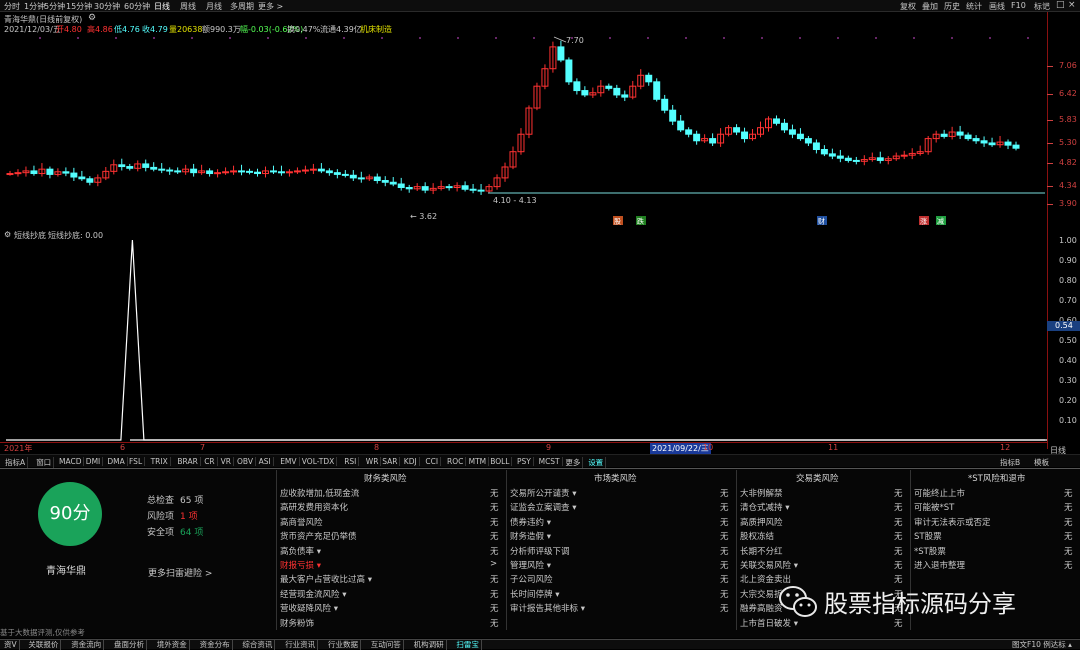  I want to click on indicator-b-tab: 指标B, so click(1010, 462).